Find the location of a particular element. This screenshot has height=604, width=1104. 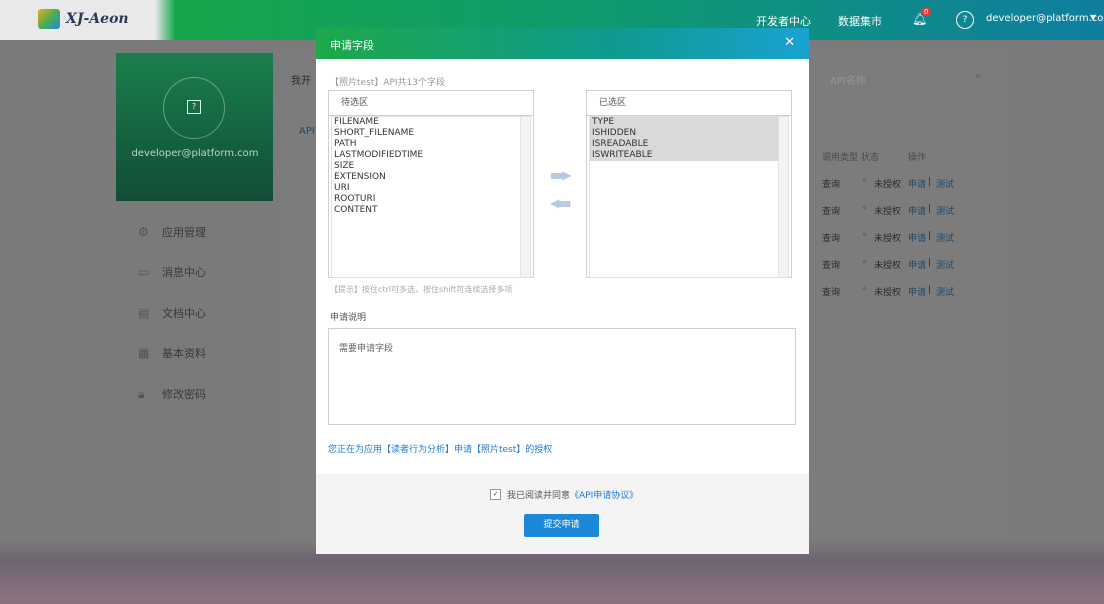

dialog-title: 申请字段 is located at coordinates (352, 45).